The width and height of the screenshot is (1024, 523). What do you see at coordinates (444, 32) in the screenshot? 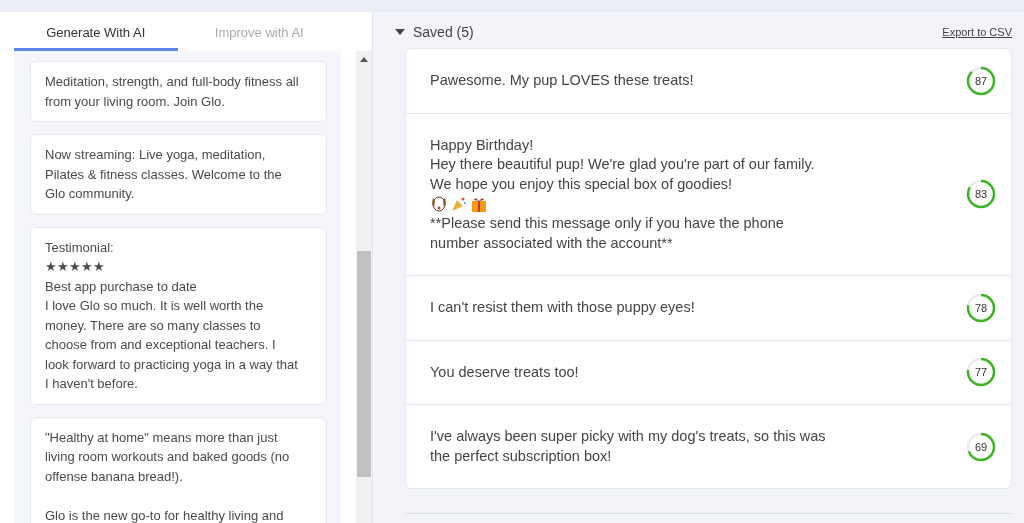
I see `section-title: Saved (5)` at bounding box center [444, 32].